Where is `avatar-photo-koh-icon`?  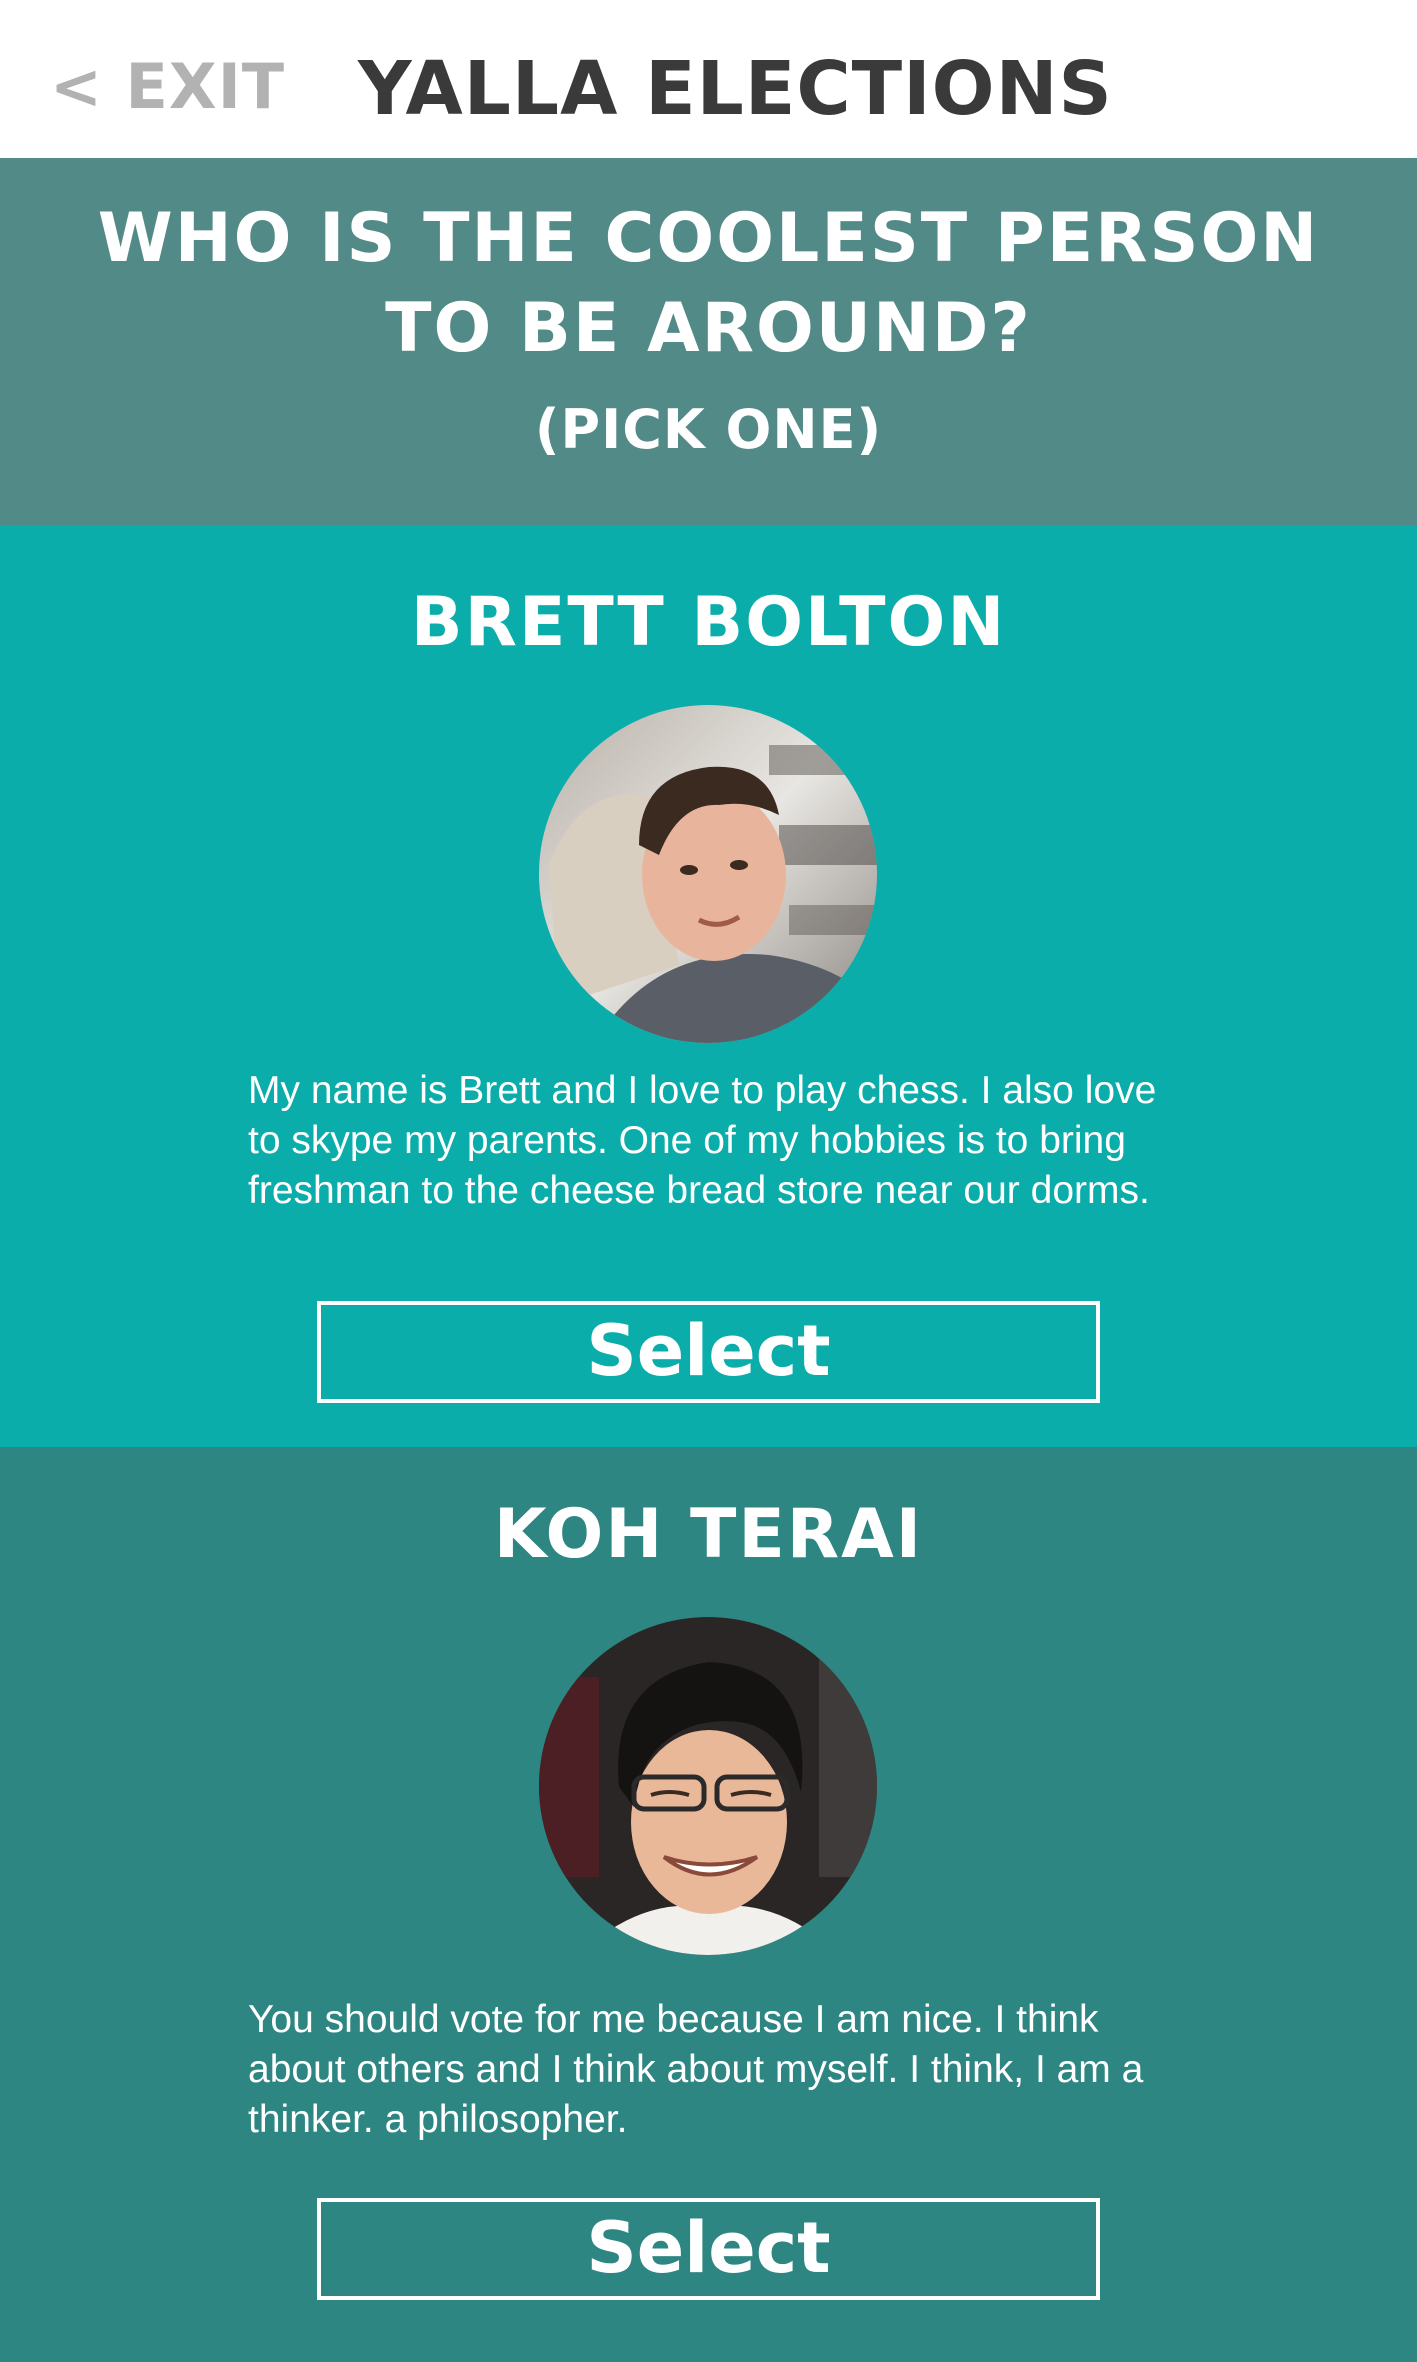
avatar-photo-koh-icon is located at coordinates (708, 1786).